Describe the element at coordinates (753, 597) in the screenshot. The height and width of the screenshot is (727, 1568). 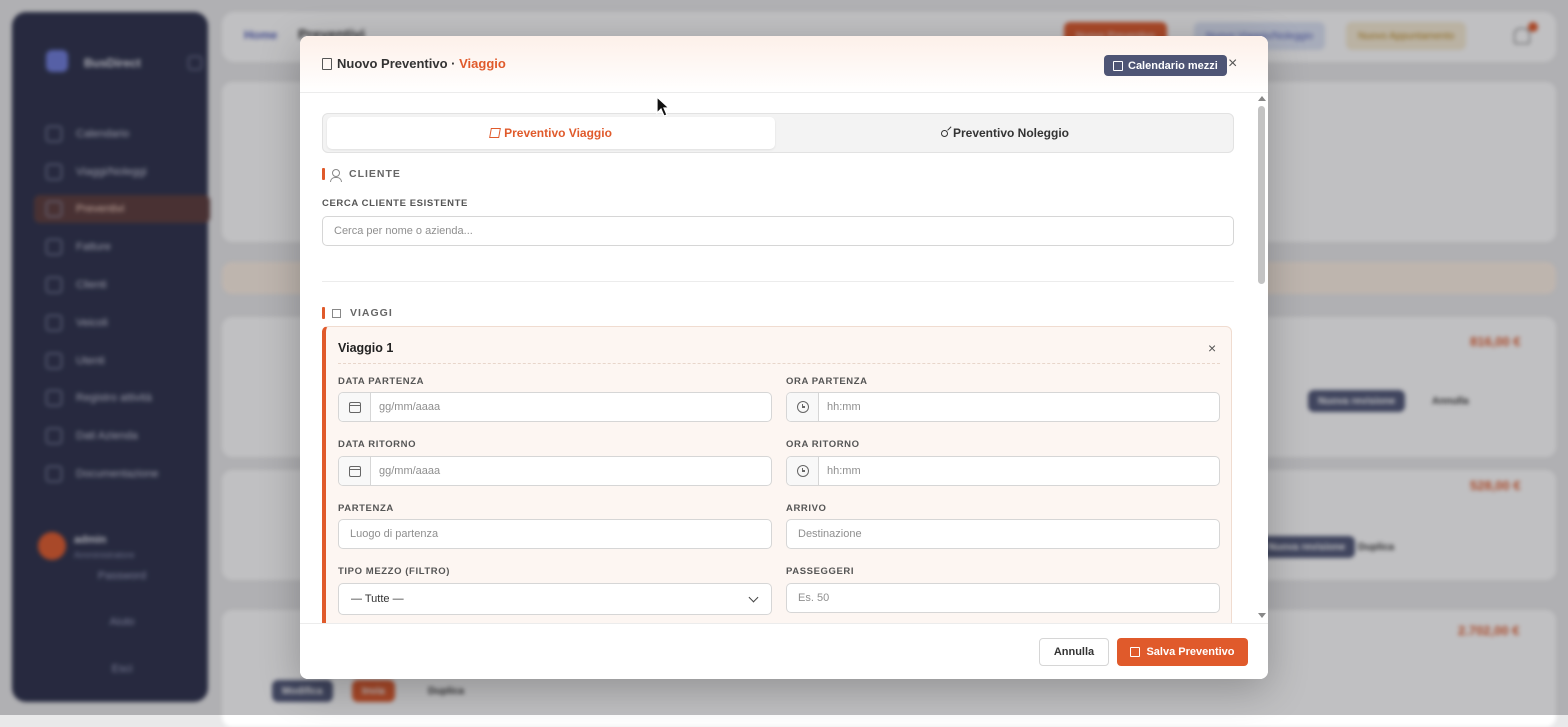
I see `chevron-down-icon` at that location.